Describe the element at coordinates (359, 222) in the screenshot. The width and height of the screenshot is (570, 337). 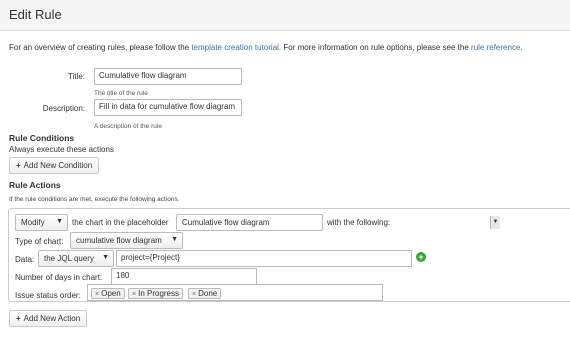
I see `following-text: with the following:` at that location.